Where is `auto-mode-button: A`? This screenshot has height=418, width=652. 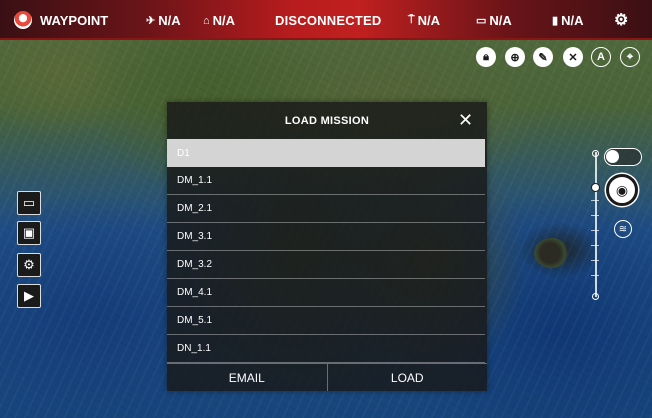
auto-mode-button: A is located at coordinates (601, 57).